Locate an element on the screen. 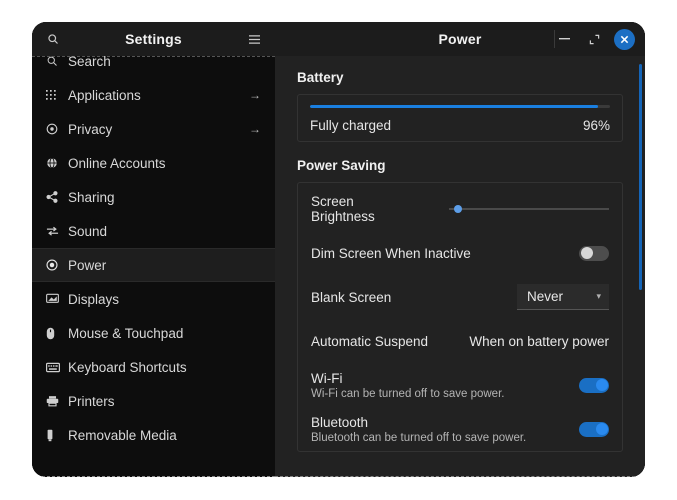 This screenshot has width=677, height=500. dim-screen-toggle is located at coordinates (594, 253).